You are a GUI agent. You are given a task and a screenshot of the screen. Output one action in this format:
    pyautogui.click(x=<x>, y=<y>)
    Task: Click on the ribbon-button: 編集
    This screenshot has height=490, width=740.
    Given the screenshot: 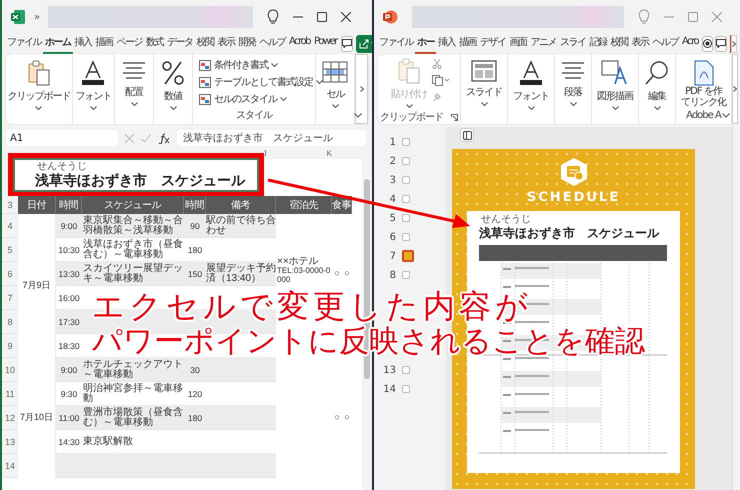 What is the action you would take?
    pyautogui.click(x=657, y=85)
    